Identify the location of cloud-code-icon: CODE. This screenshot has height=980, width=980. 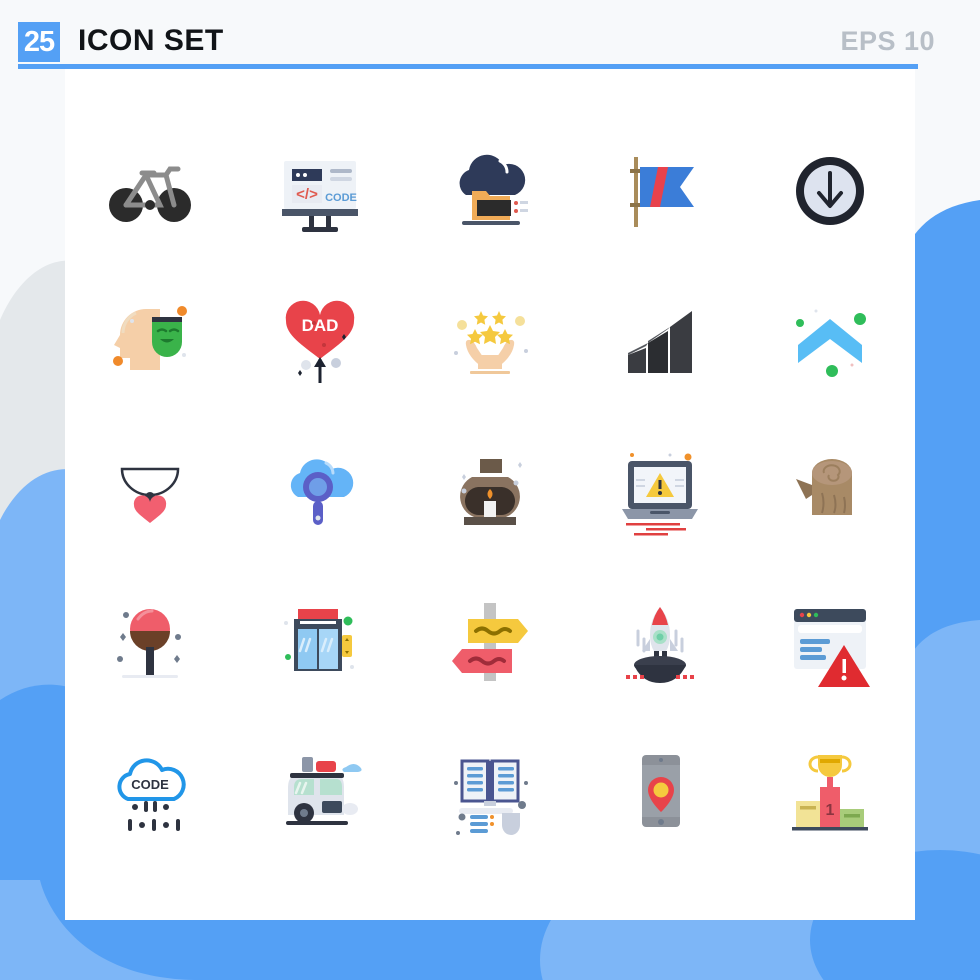
(150, 791).